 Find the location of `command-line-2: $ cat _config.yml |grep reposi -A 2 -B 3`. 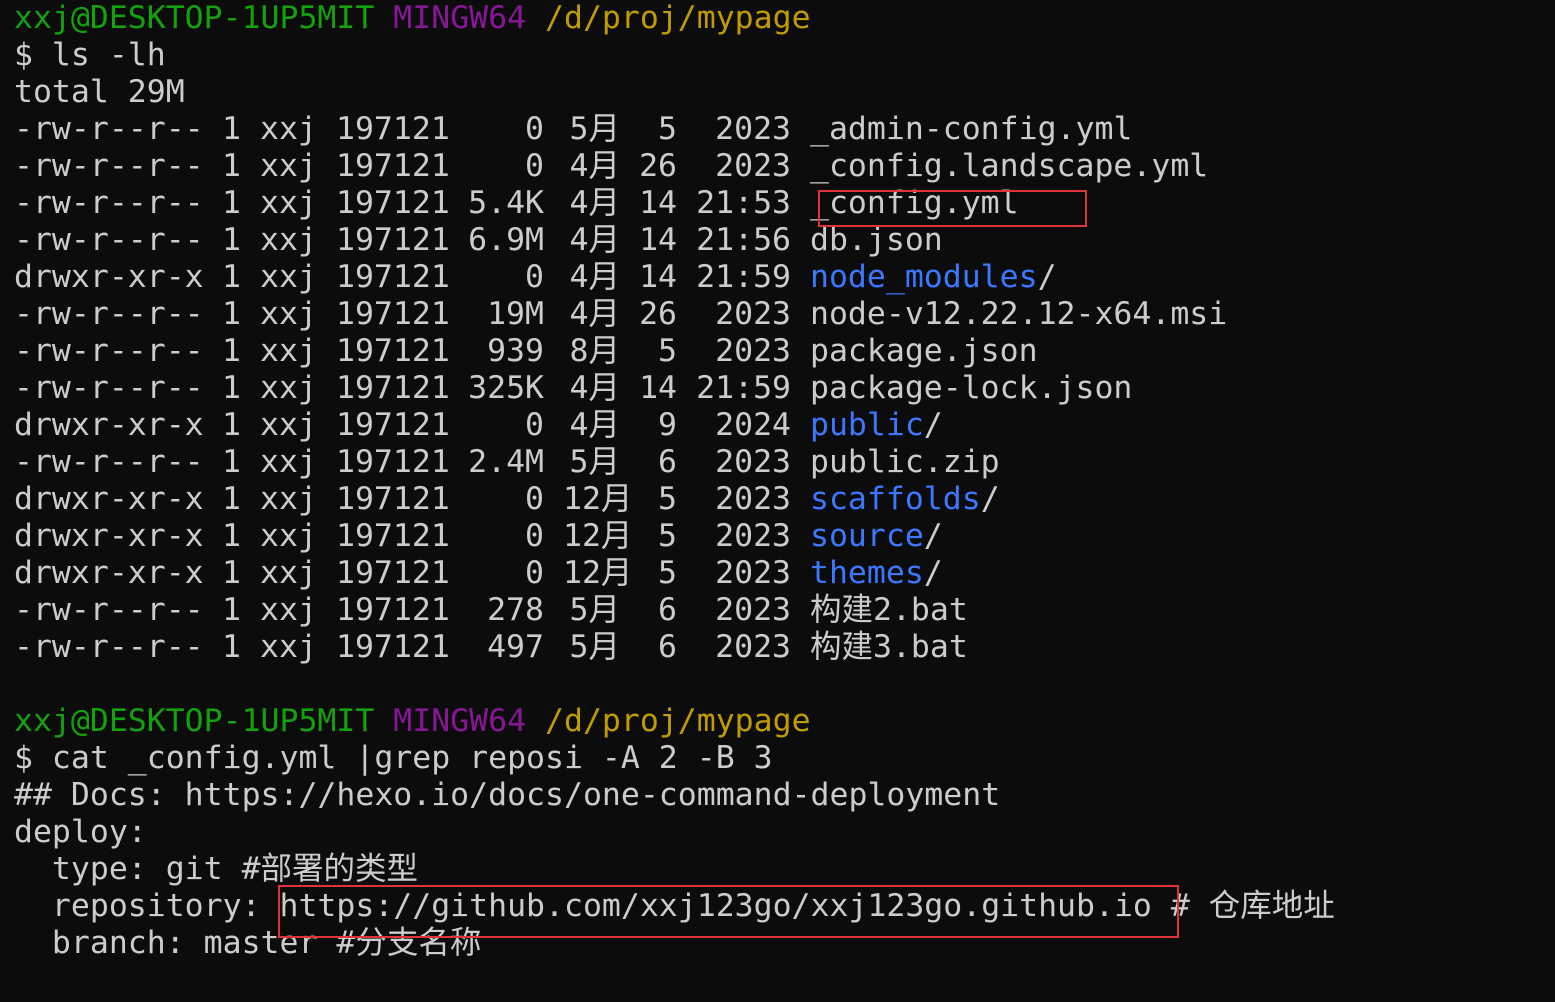

command-line-2: $ cat _config.yml |grep reposi -A 2 -B 3 is located at coordinates (393, 758).